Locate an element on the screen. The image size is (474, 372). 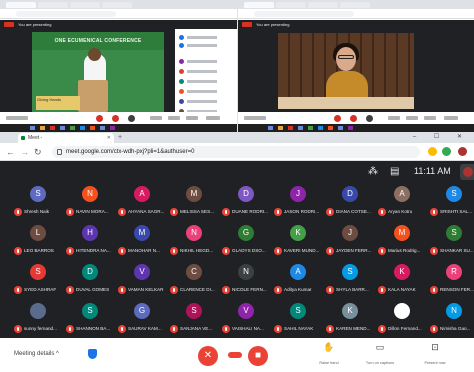
participant-tile: A Aryan Kotru is located at coordinates (402, 201).